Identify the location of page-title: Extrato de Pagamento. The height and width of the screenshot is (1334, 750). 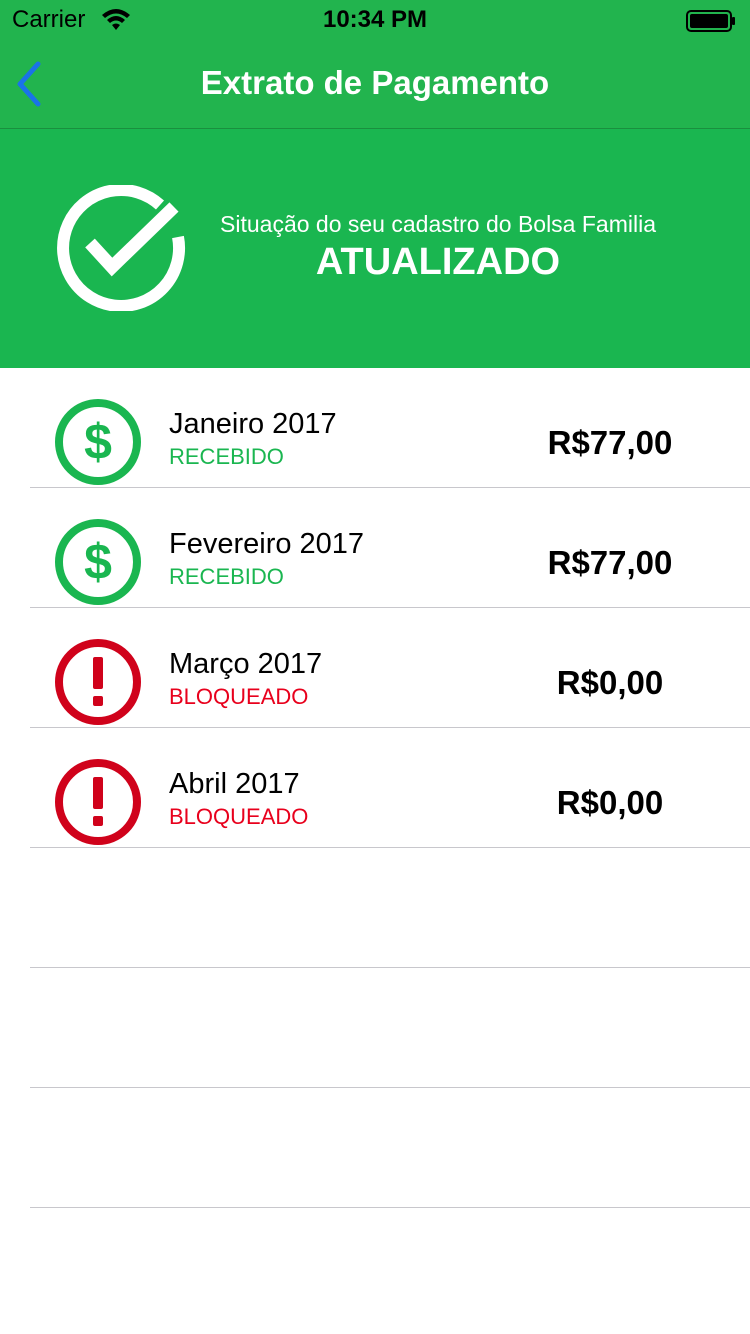
(375, 82).